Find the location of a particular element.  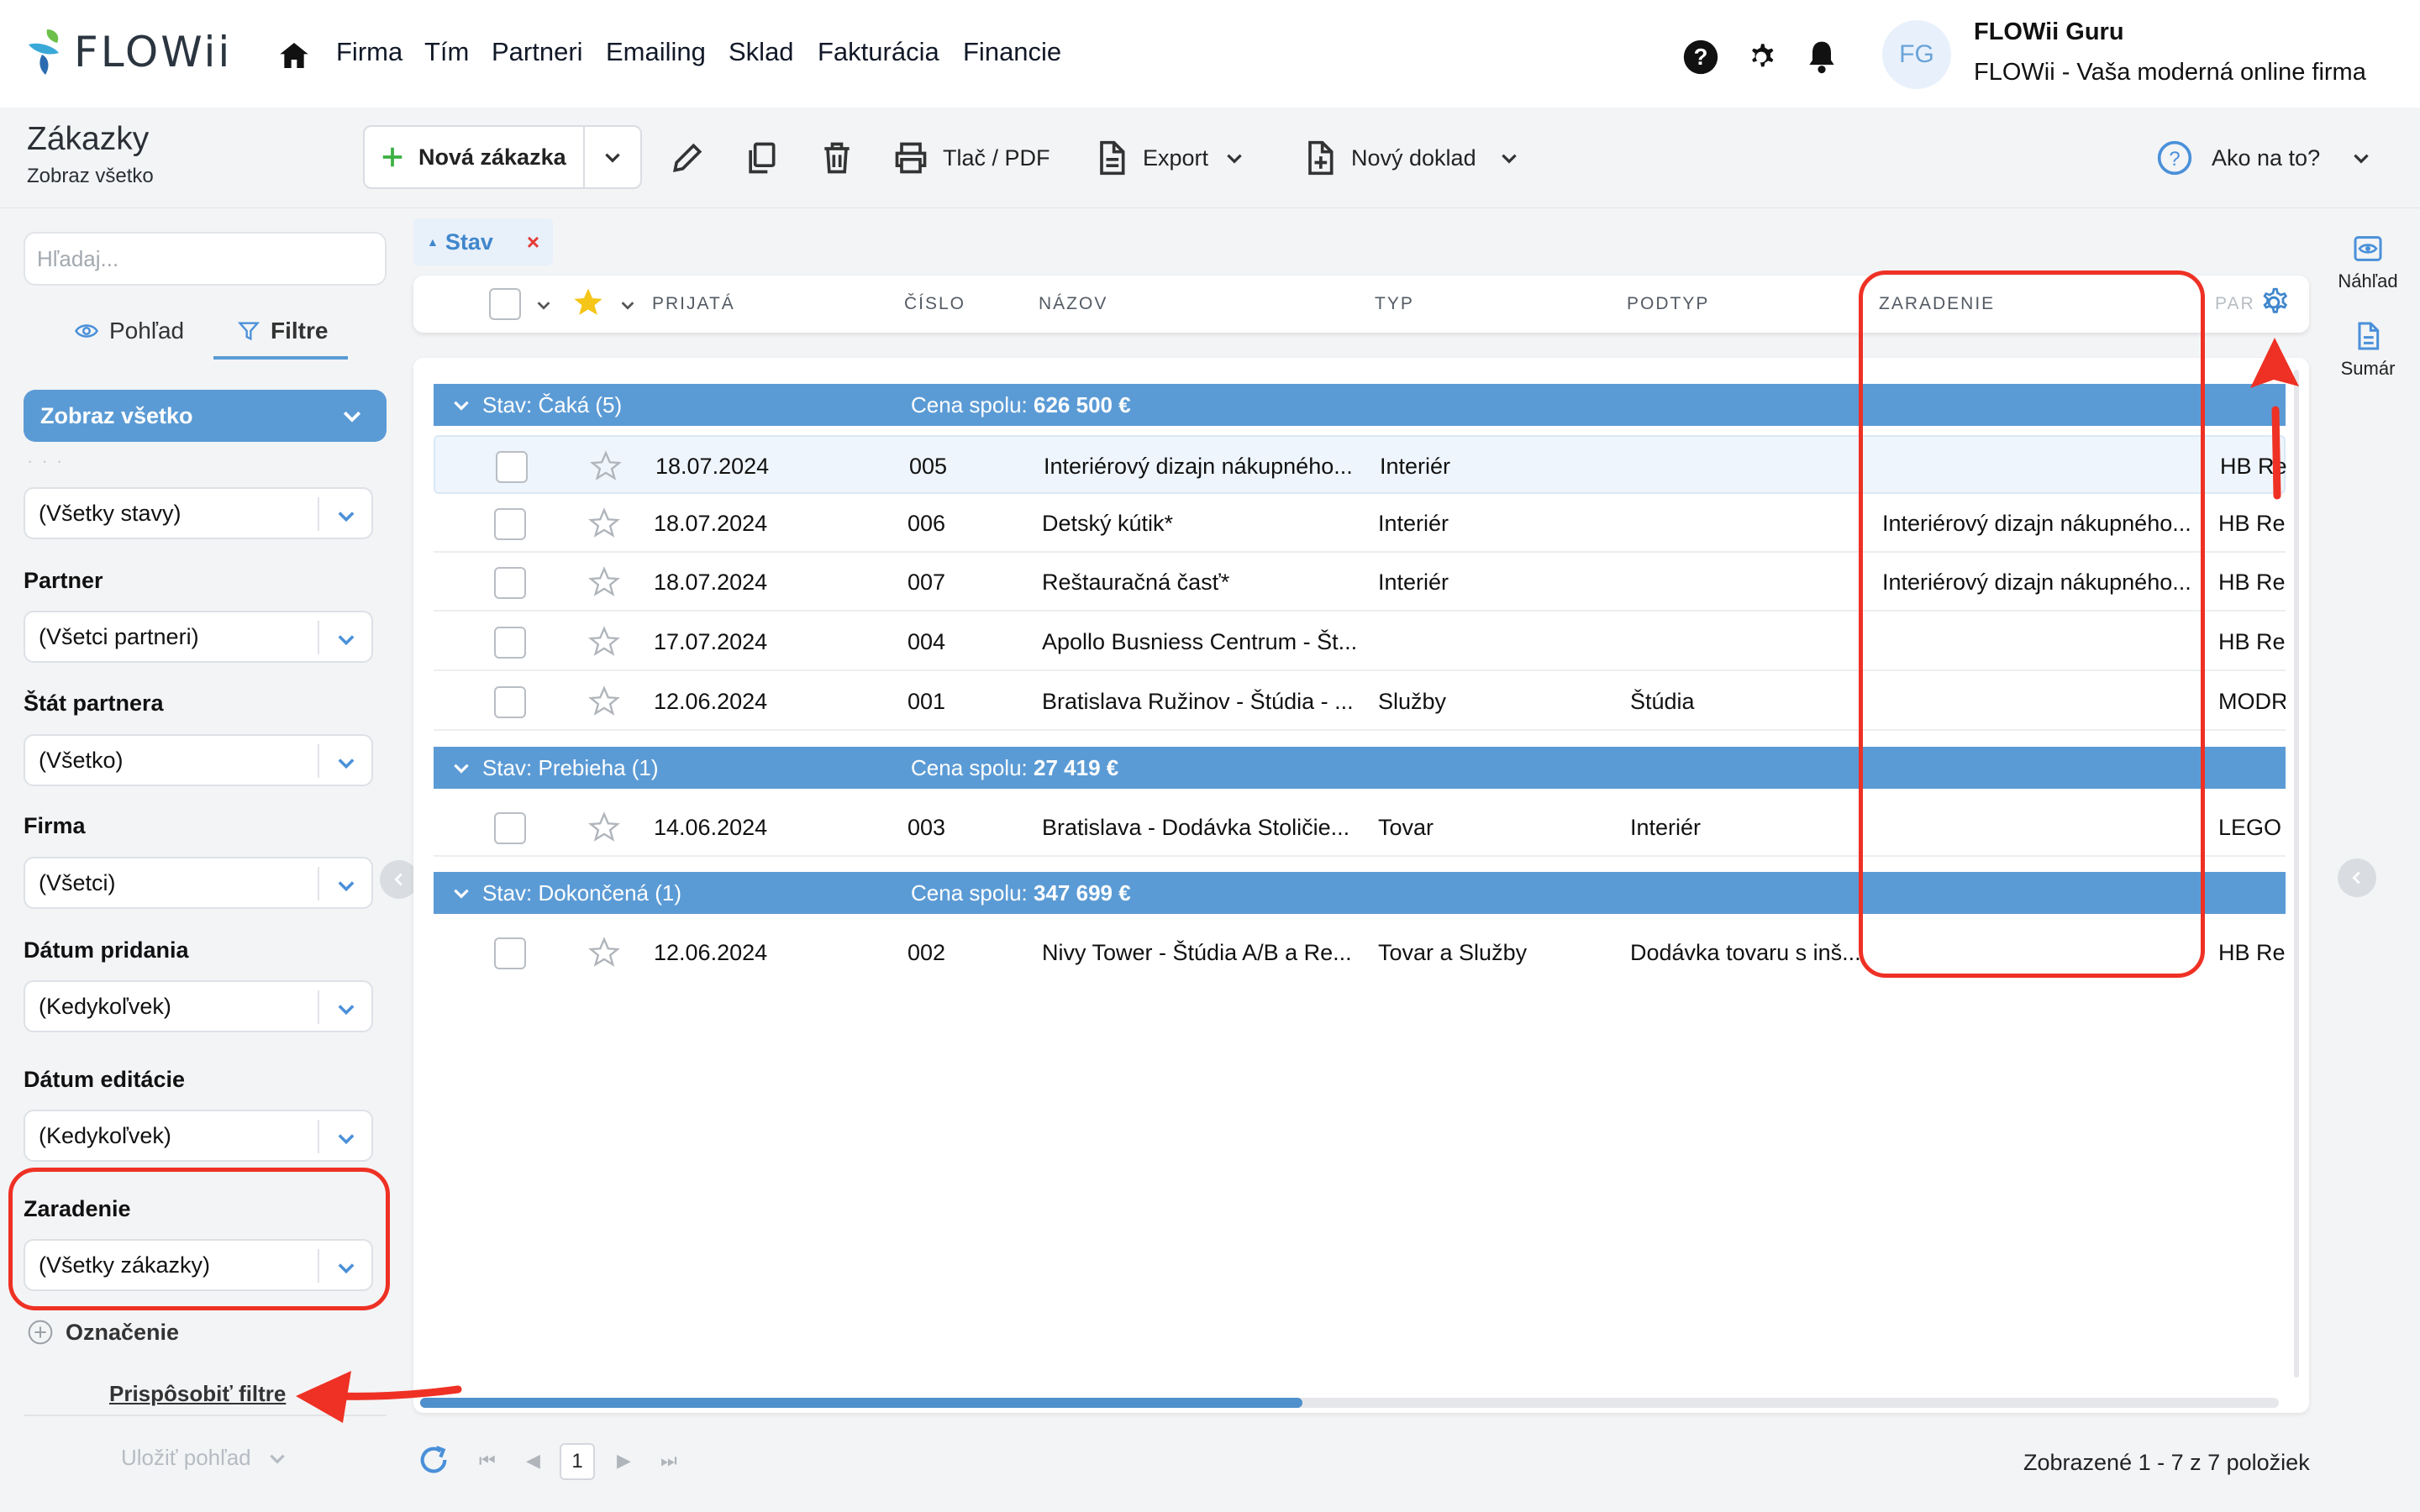

document-icon is located at coordinates (1112, 158).